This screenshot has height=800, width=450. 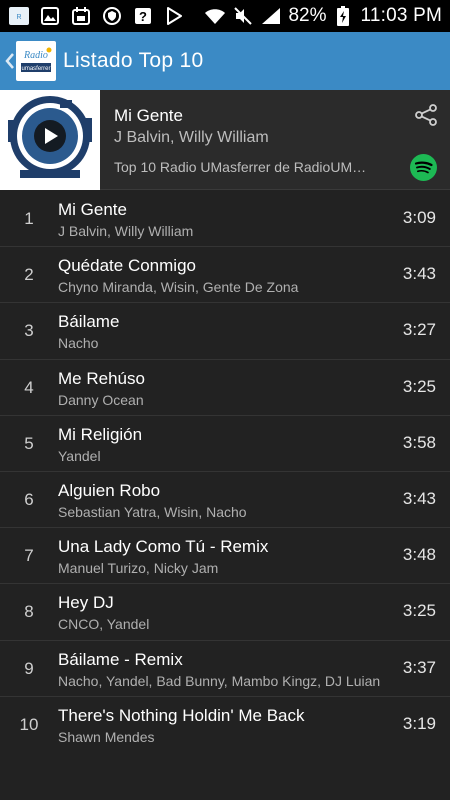 I want to click on track-duration: 3:19, so click(x=419, y=723).